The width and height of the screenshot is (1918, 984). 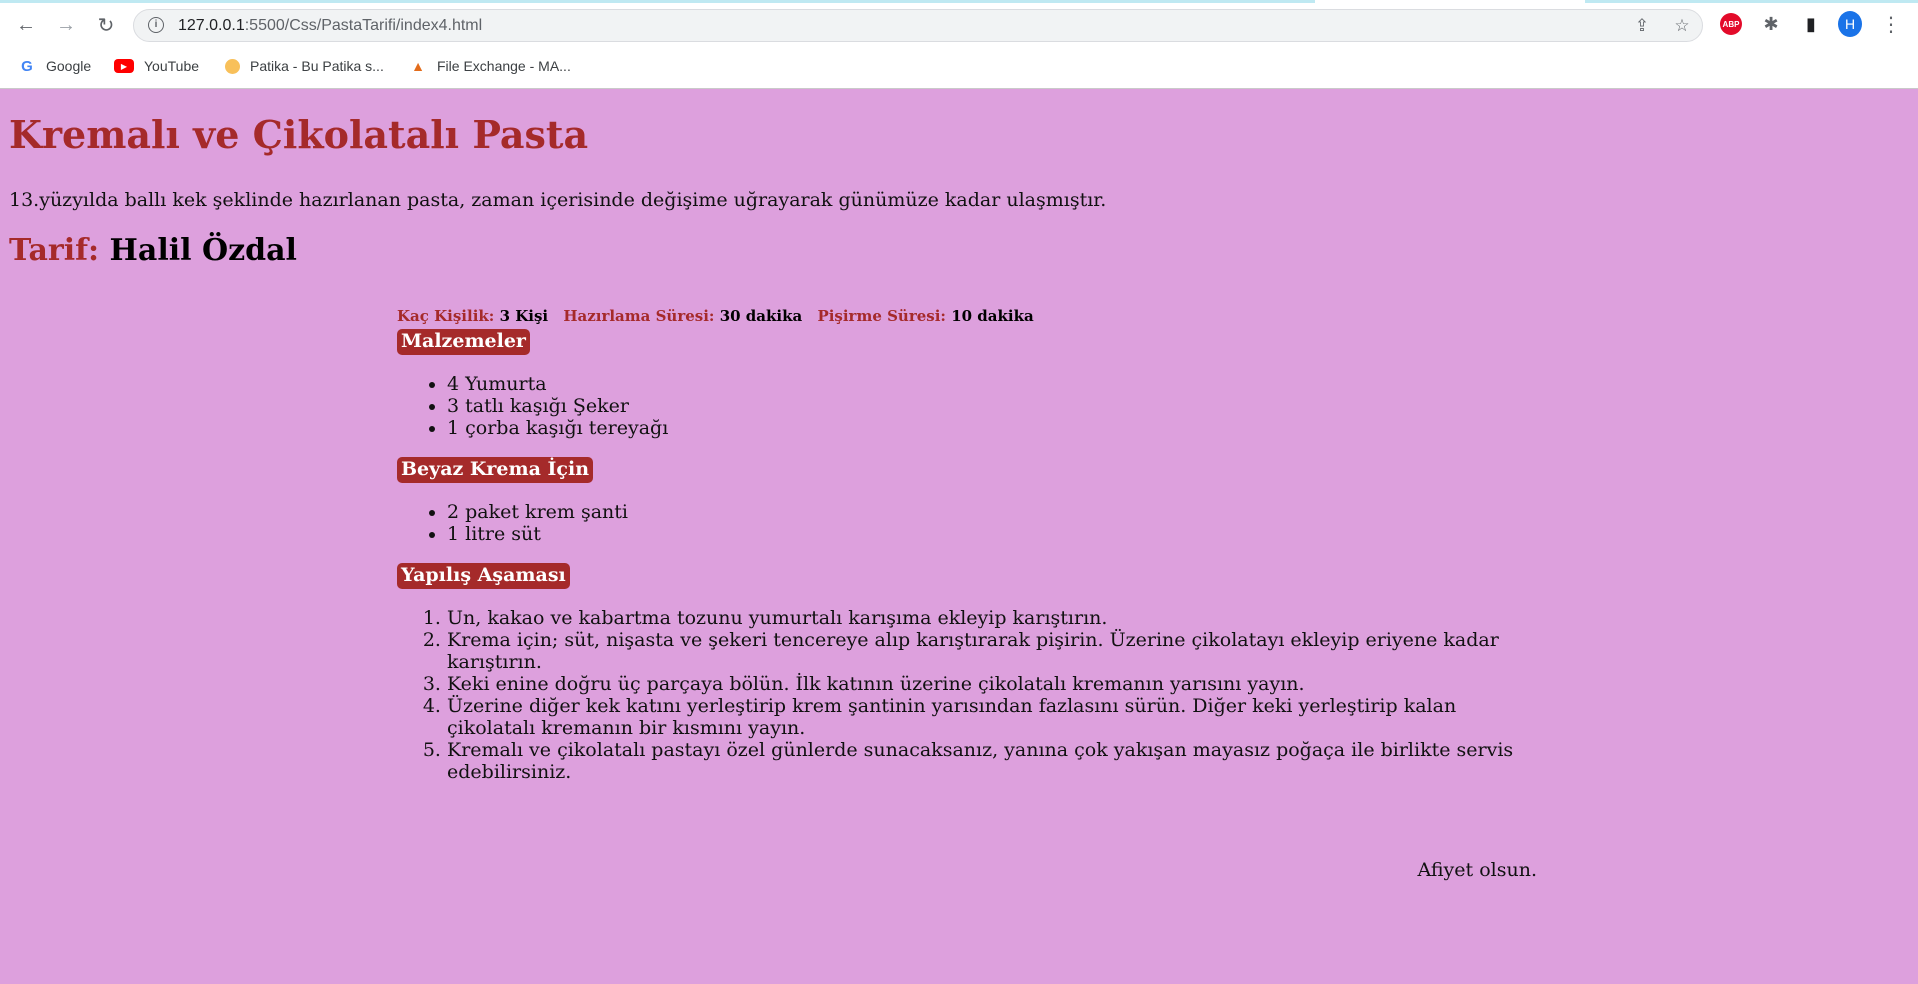 I want to click on prep-time-value: 30 dakika, so click(x=761, y=316).